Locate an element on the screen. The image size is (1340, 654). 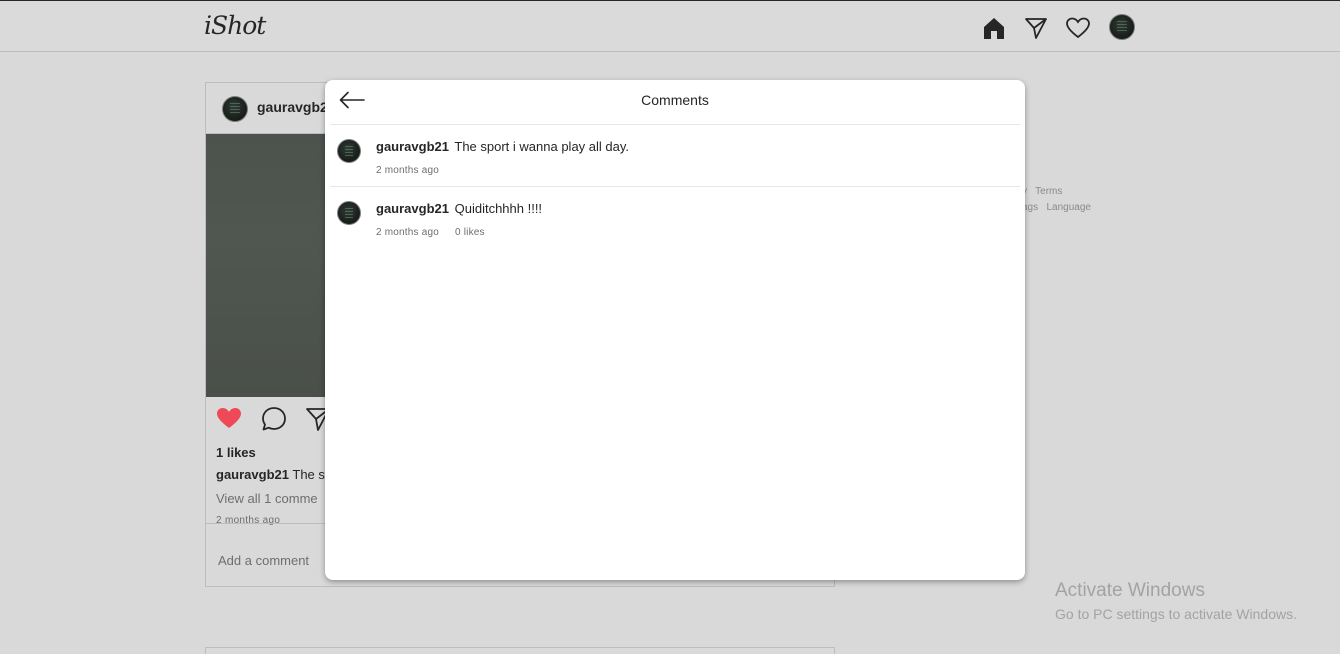
watermark-title: Activate Windows is located at coordinates (1130, 590).